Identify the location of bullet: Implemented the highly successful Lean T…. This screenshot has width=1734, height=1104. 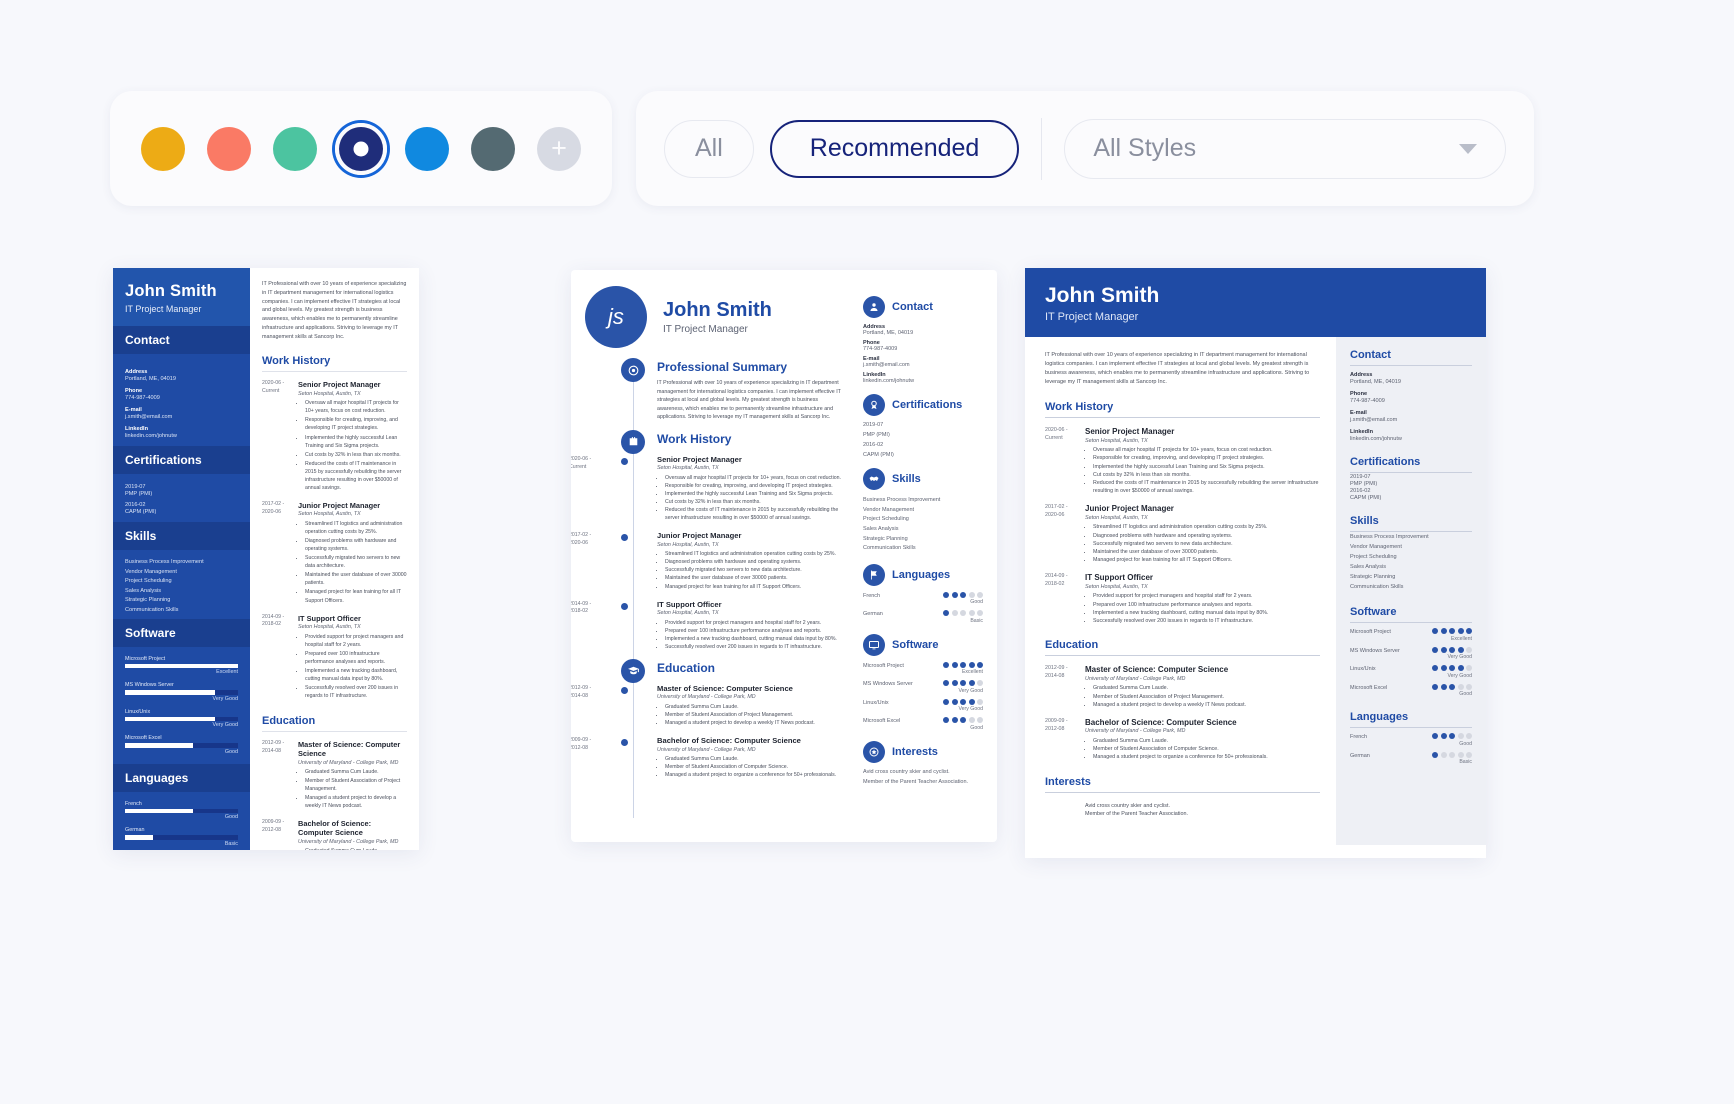
(1206, 467).